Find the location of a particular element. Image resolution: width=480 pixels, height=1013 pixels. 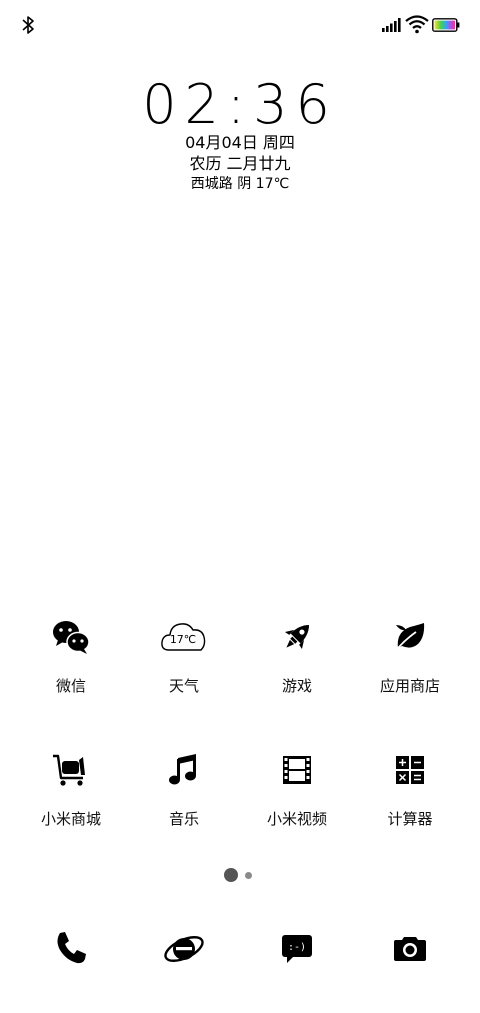

page-dot is located at coordinates (248, 875).